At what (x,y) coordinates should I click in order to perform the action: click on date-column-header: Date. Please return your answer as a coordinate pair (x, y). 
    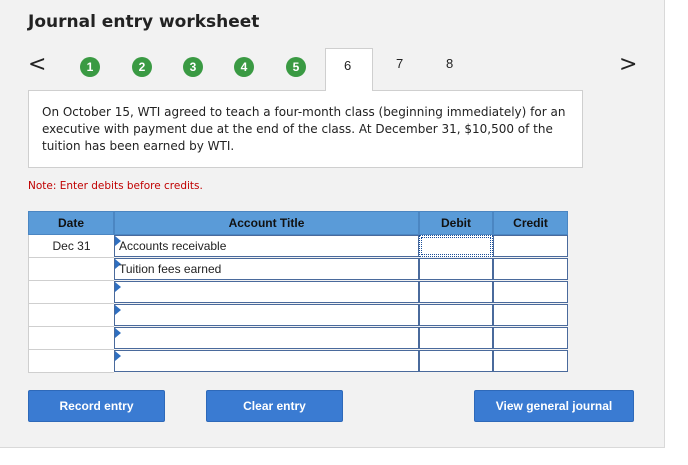
    Looking at the image, I should click on (71, 223).